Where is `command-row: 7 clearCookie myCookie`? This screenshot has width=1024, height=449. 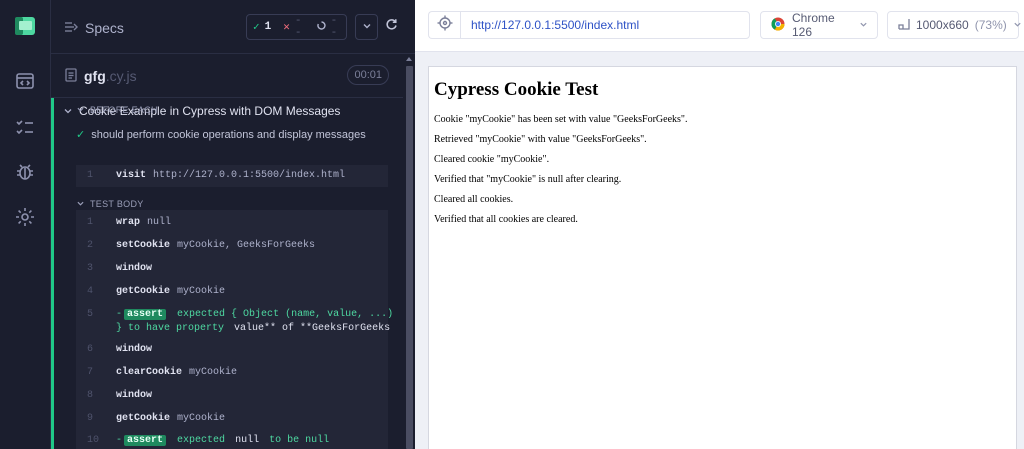 command-row: 7 clearCookie myCookie is located at coordinates (232, 373).